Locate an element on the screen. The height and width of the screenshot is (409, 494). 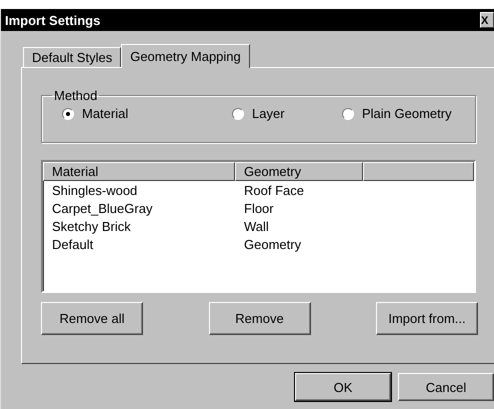
table-cell-text: Shingles-wood is located at coordinates (94, 190).